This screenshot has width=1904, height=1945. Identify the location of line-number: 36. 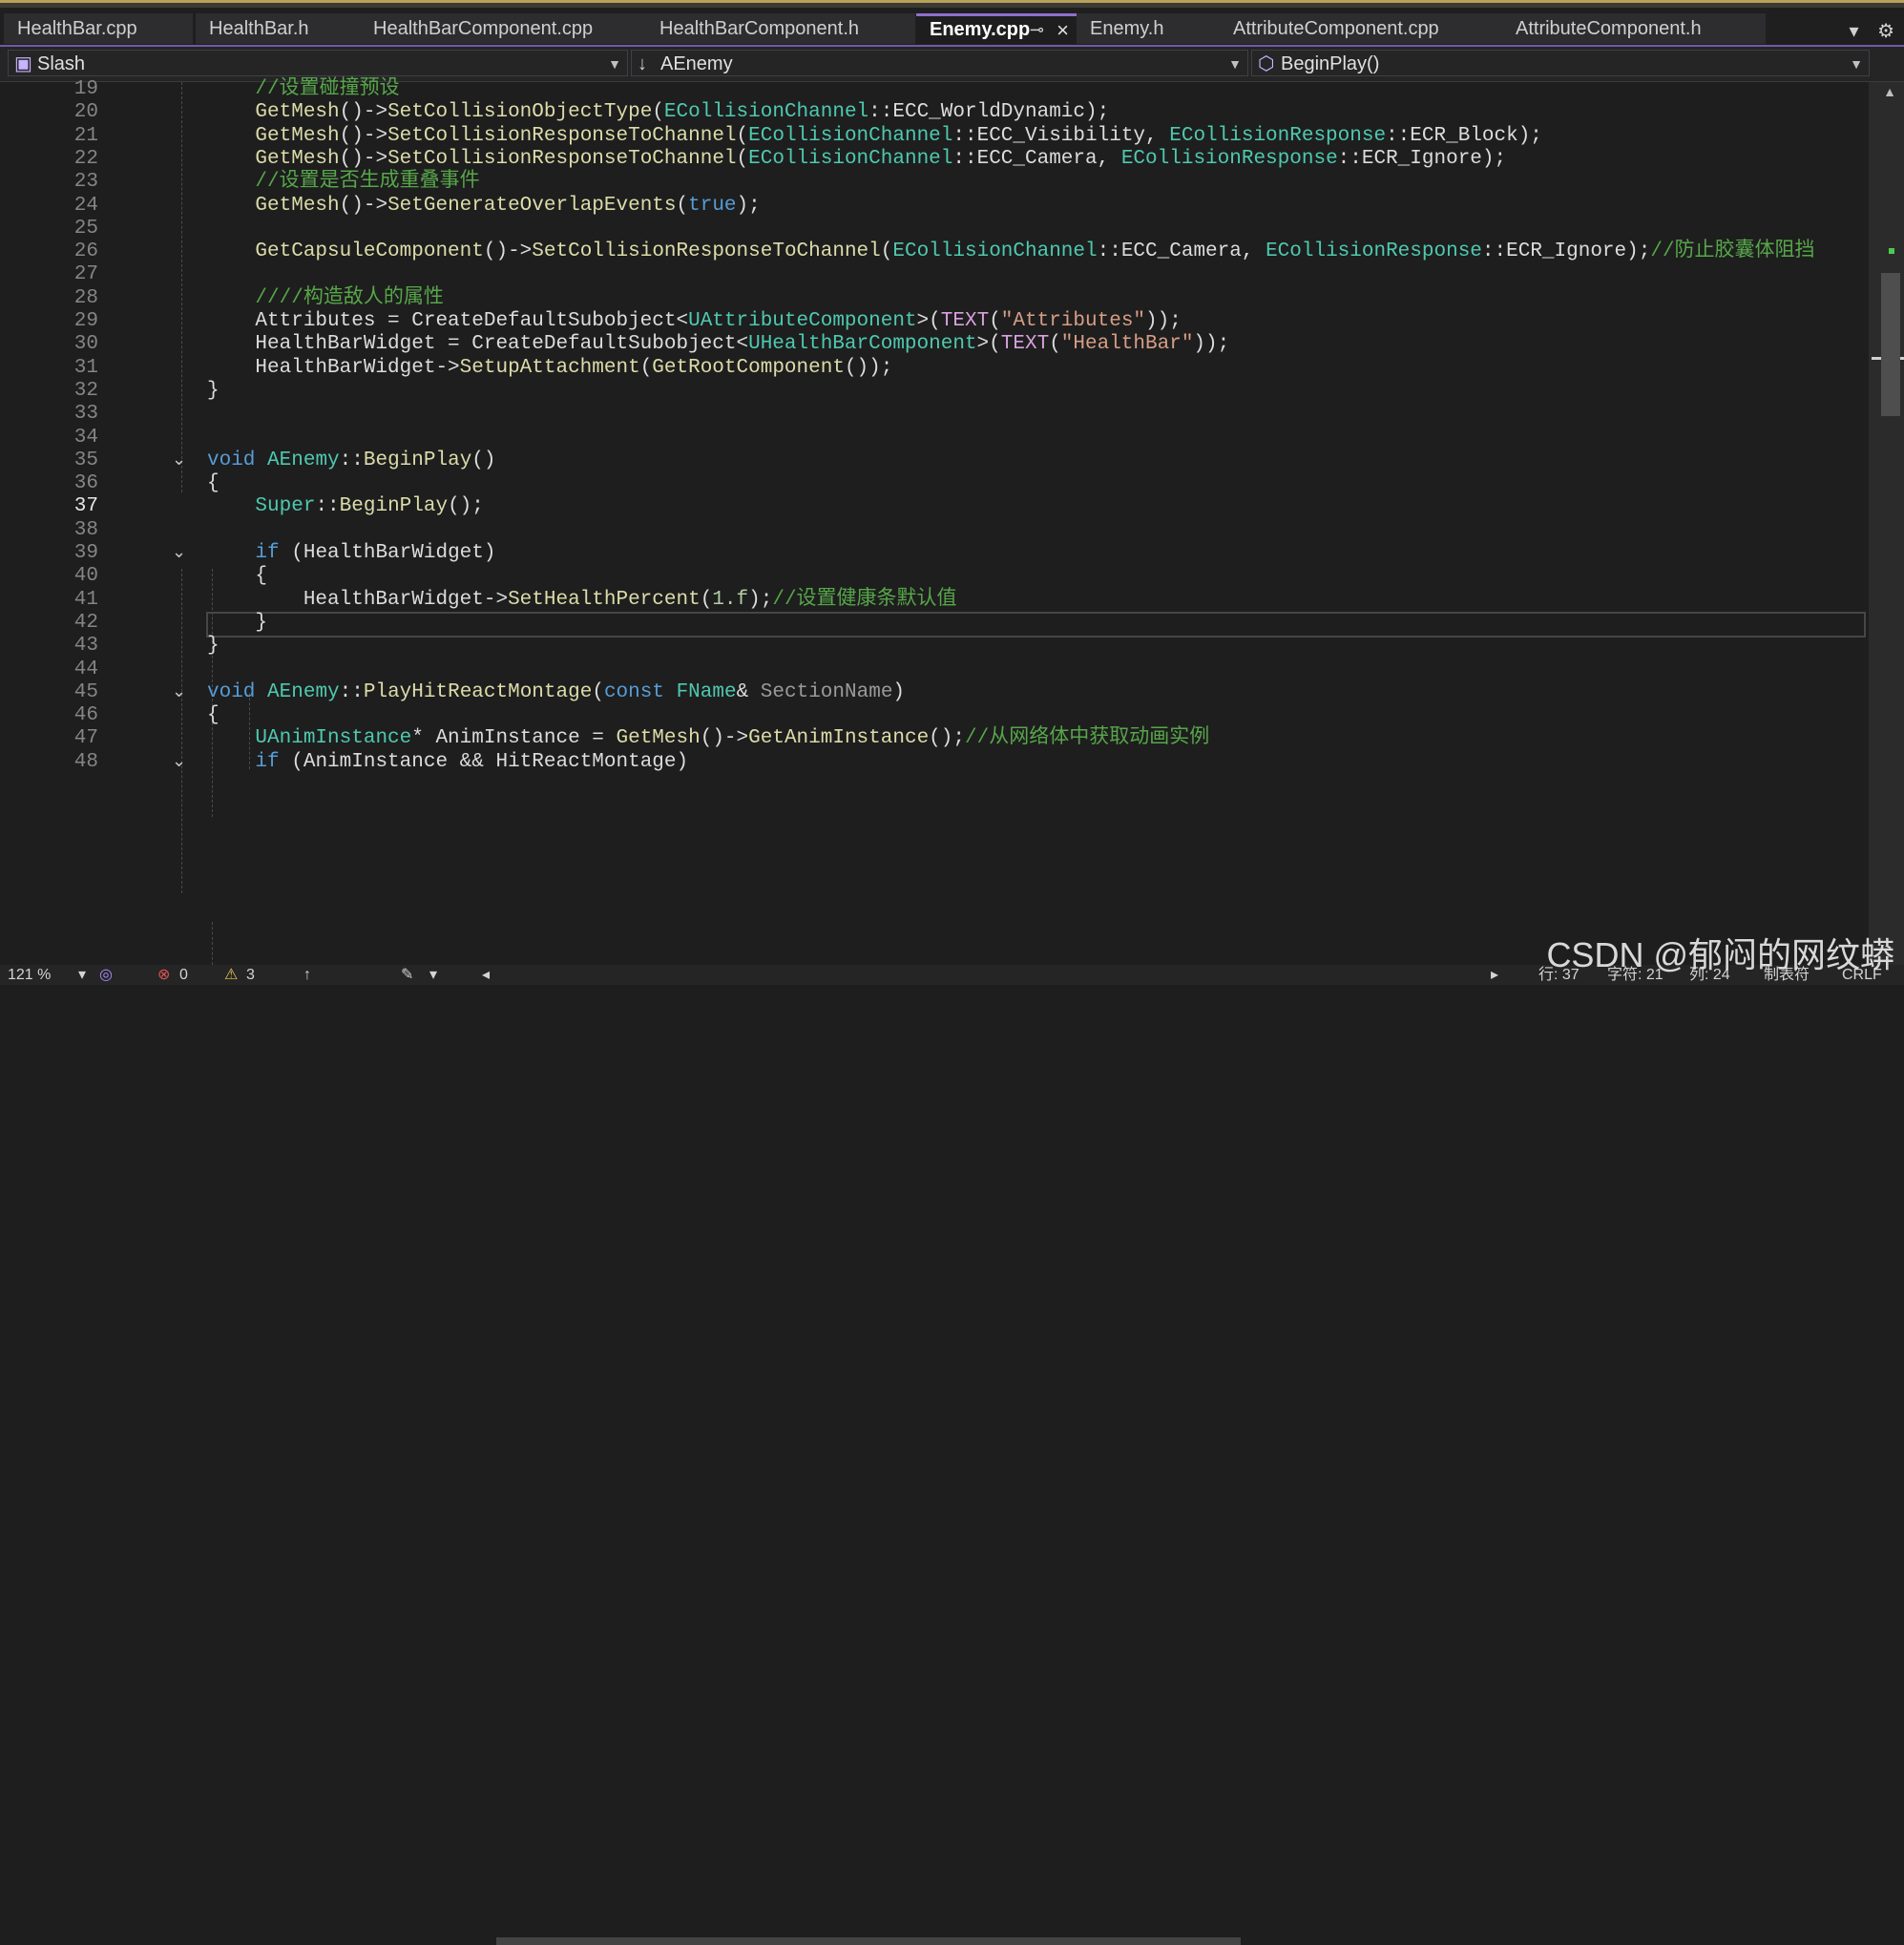
(85, 483).